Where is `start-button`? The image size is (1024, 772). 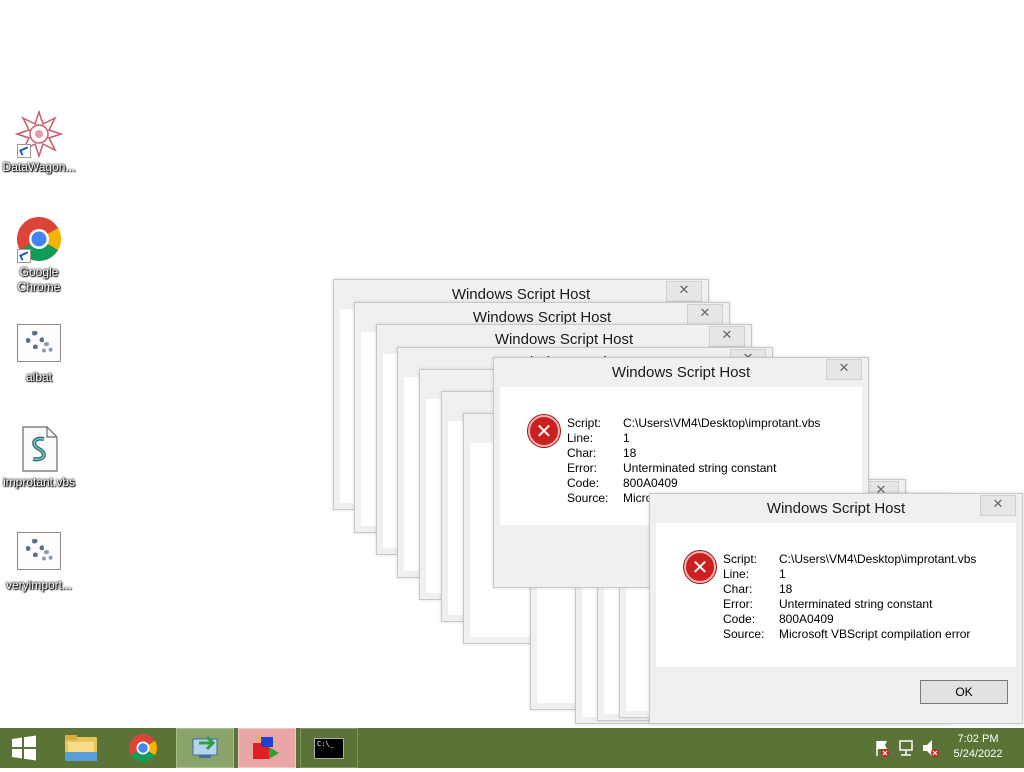 start-button is located at coordinates (24, 748).